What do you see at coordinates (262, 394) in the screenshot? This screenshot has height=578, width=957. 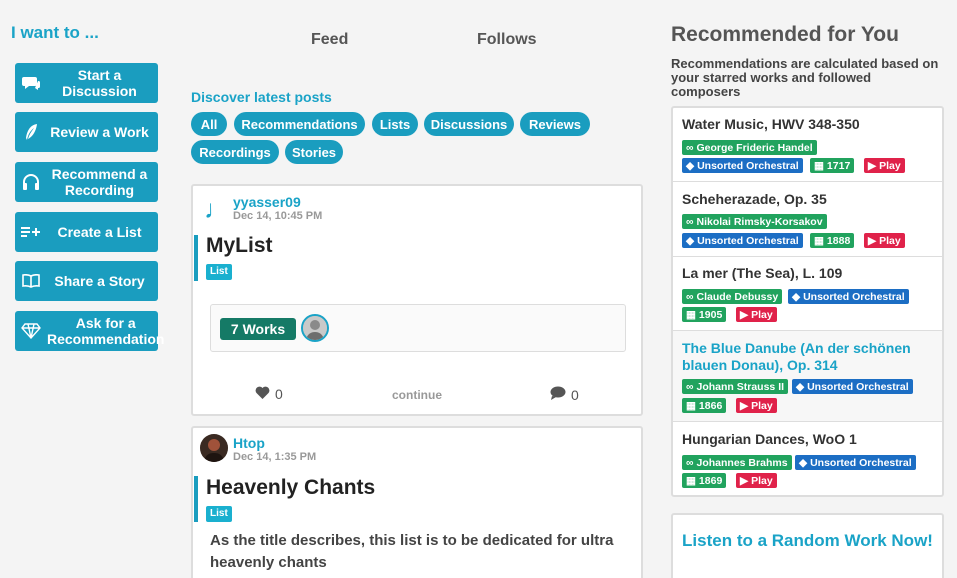 I see `heart-icon` at bounding box center [262, 394].